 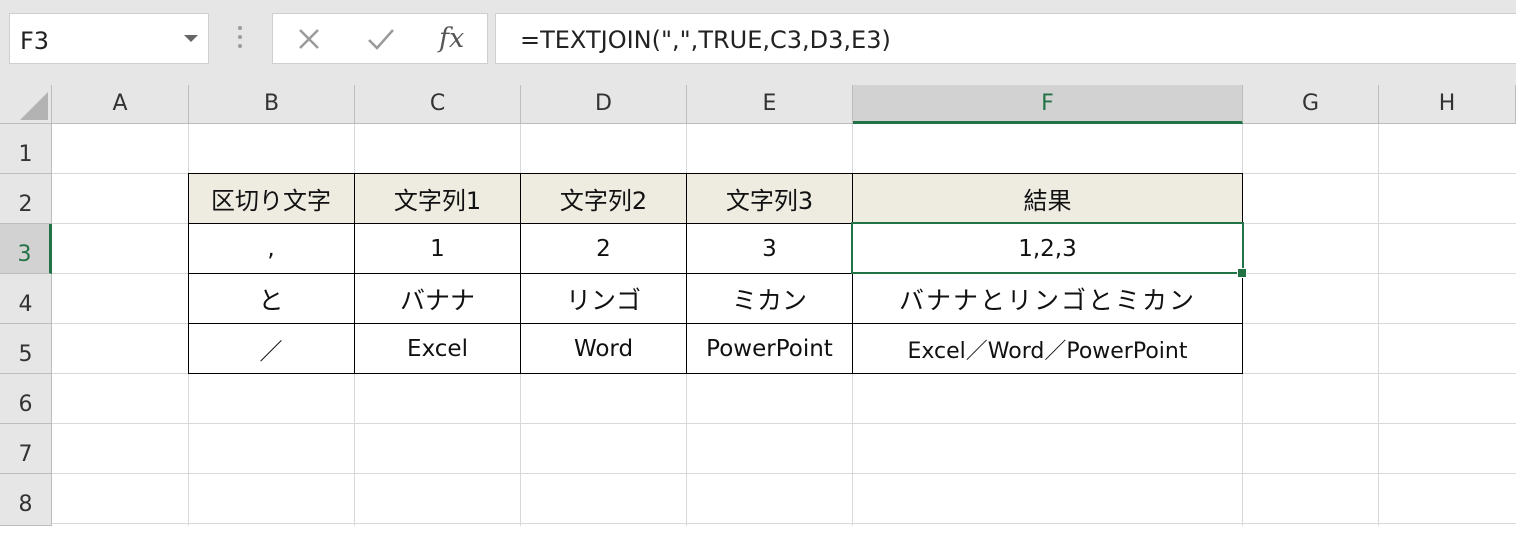 I want to click on cell-c4: バナナ, so click(x=438, y=299).